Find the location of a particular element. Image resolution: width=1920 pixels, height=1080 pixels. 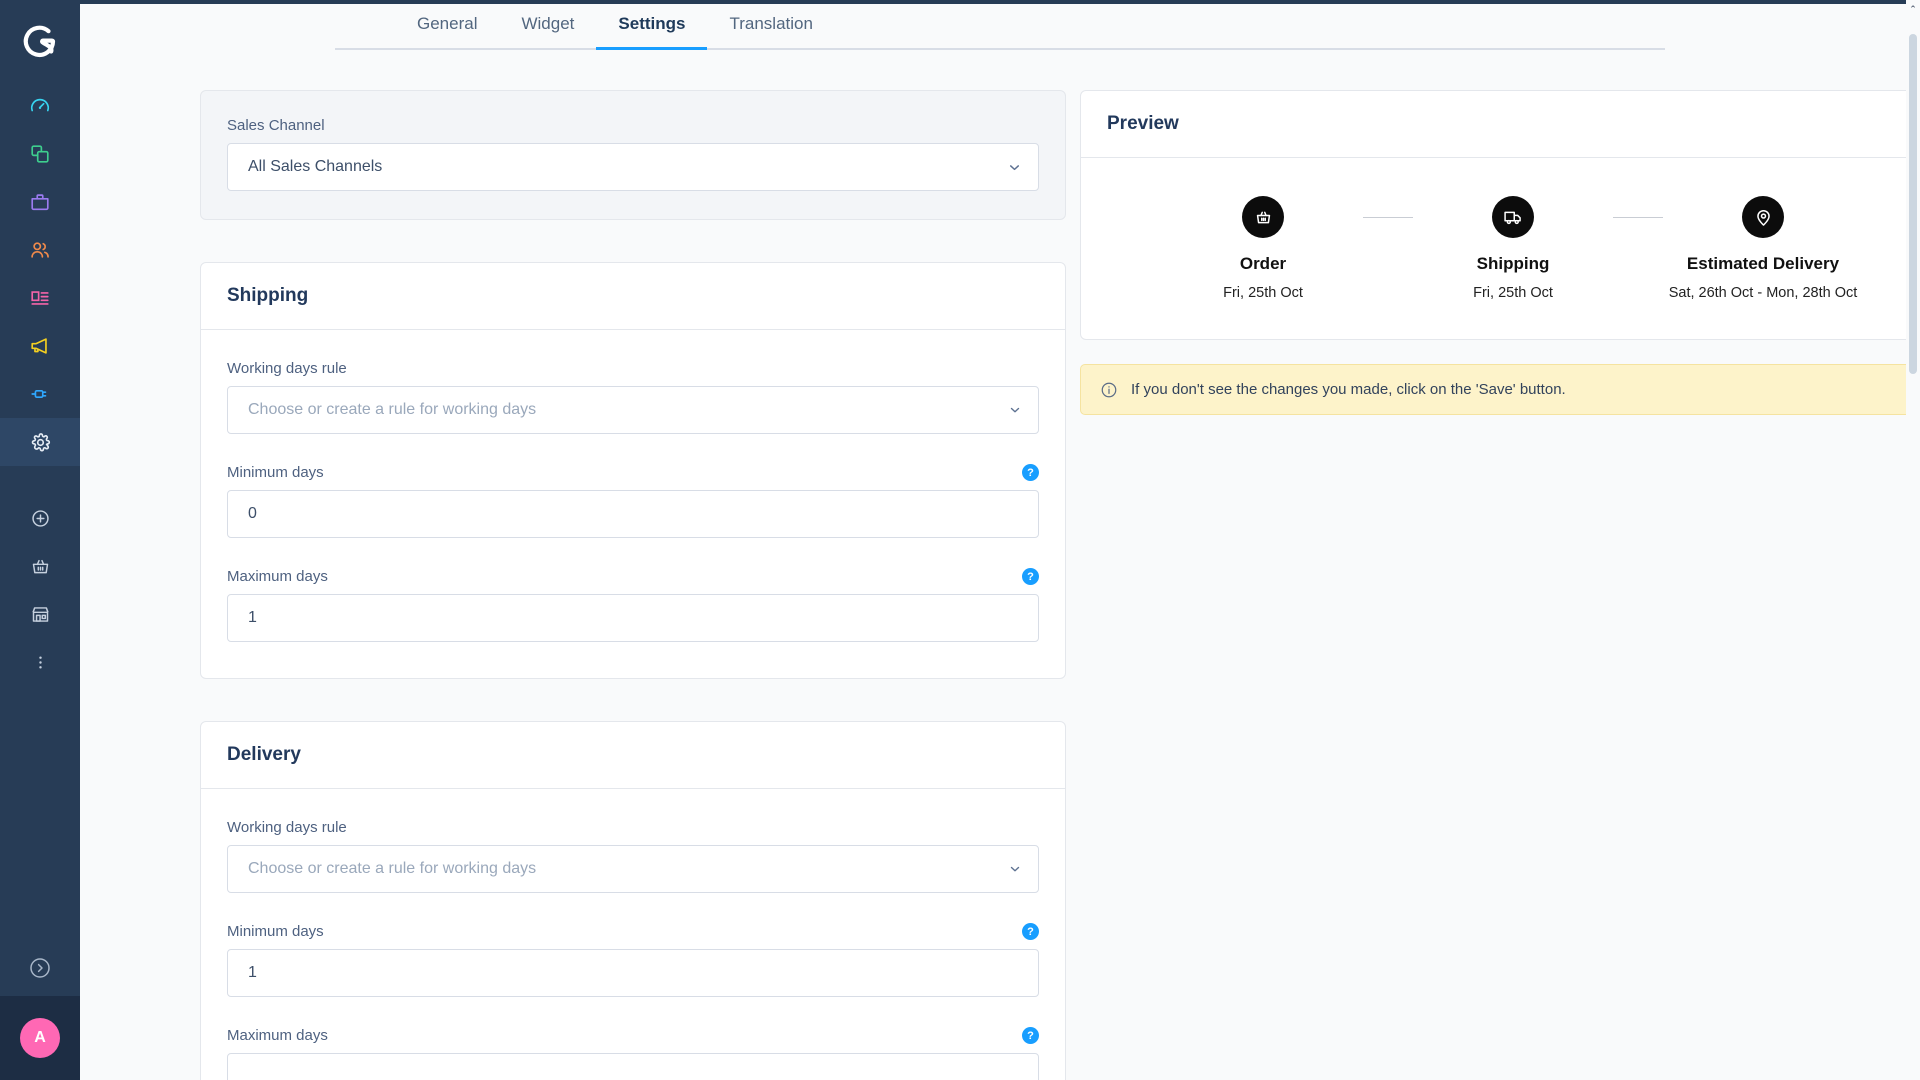

shipping-maximum-days-field: Maximum days ? 1 is located at coordinates (633, 605).